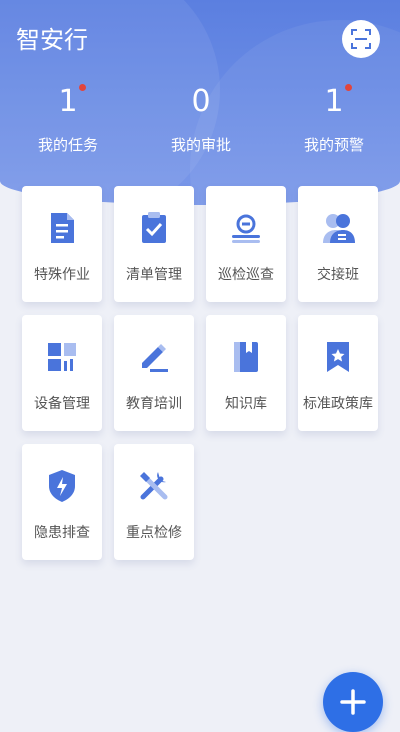 This screenshot has height=732, width=400. What do you see at coordinates (154, 227) in the screenshot?
I see `clipboard-check-icon` at bounding box center [154, 227].